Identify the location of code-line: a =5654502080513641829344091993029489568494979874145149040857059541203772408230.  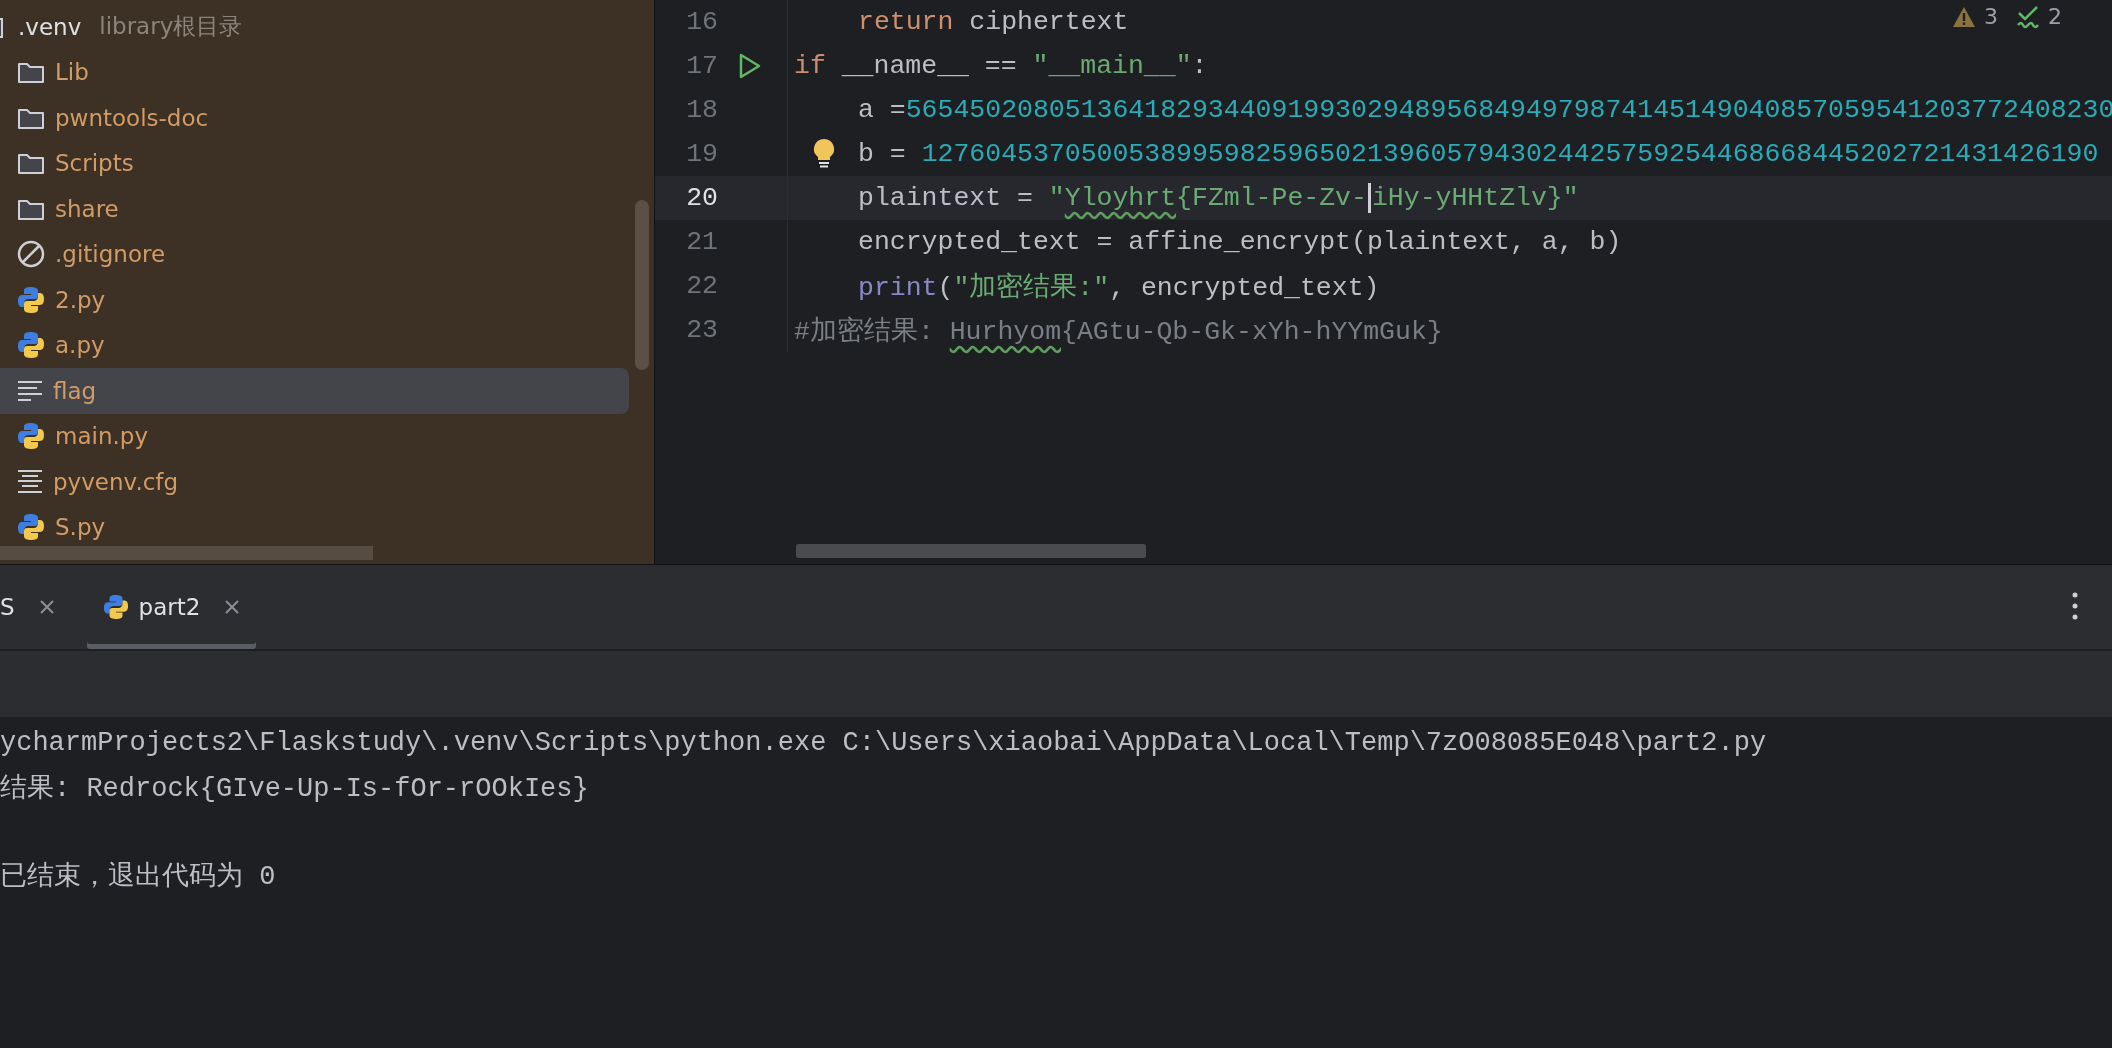
(1485, 110).